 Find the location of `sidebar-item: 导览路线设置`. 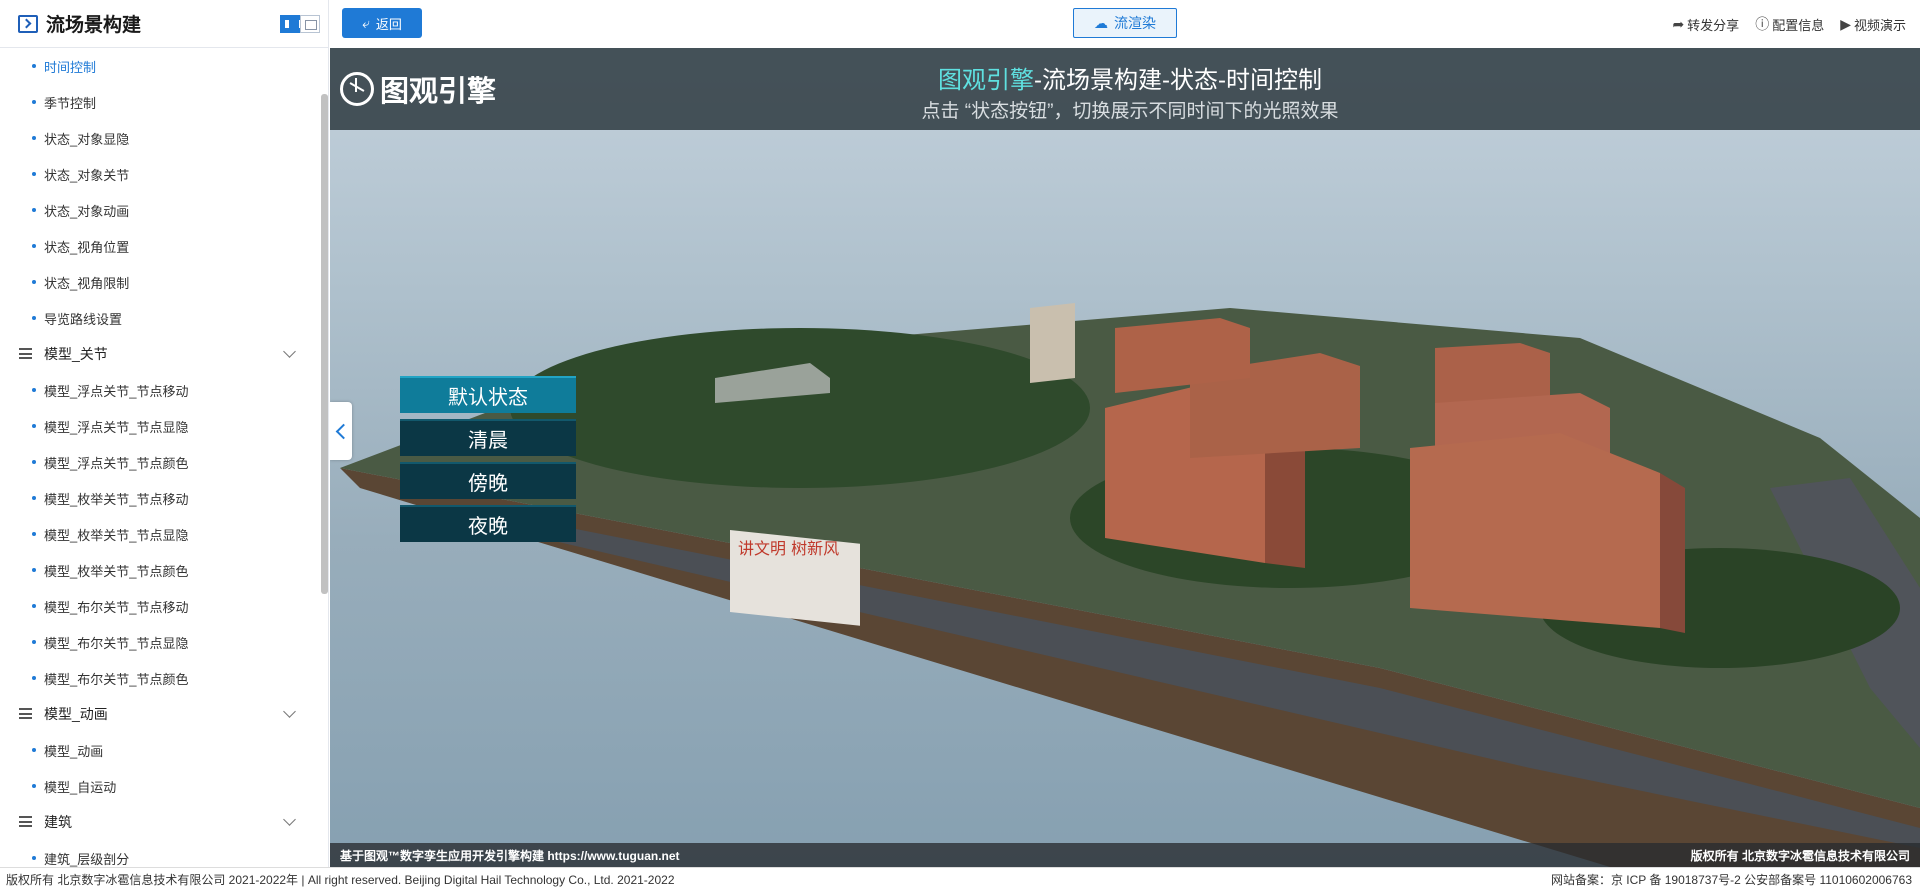

sidebar-item: 导览路线设置 is located at coordinates (160, 318).